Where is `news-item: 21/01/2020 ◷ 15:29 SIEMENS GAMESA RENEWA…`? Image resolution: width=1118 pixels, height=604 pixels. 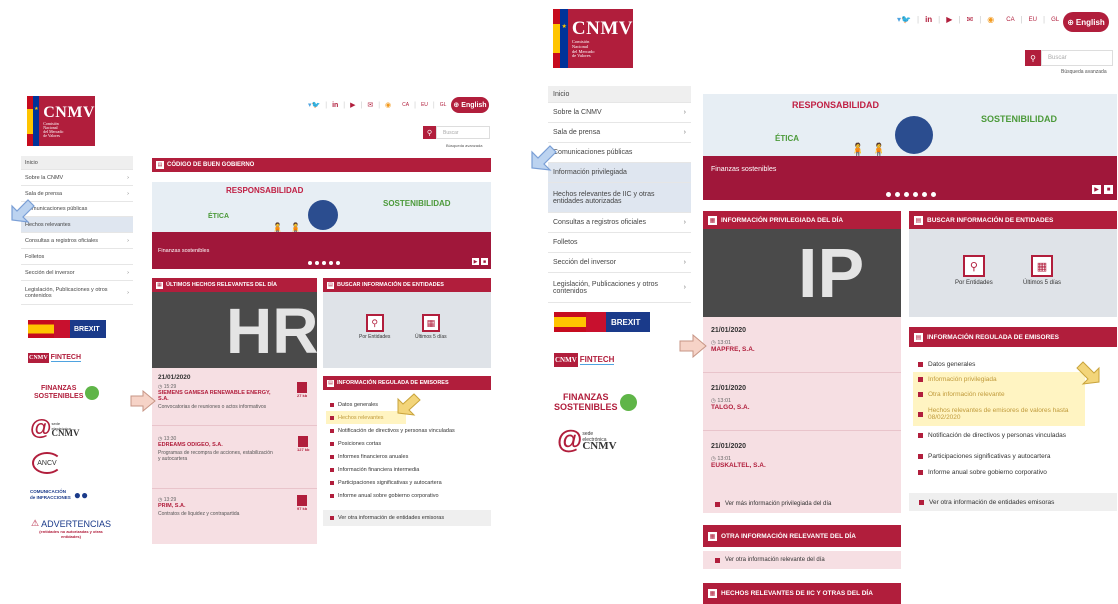
news-item: 21/01/2020 ◷ 15:29 SIEMENS GAMESA RENEWA… is located at coordinates (234, 397).